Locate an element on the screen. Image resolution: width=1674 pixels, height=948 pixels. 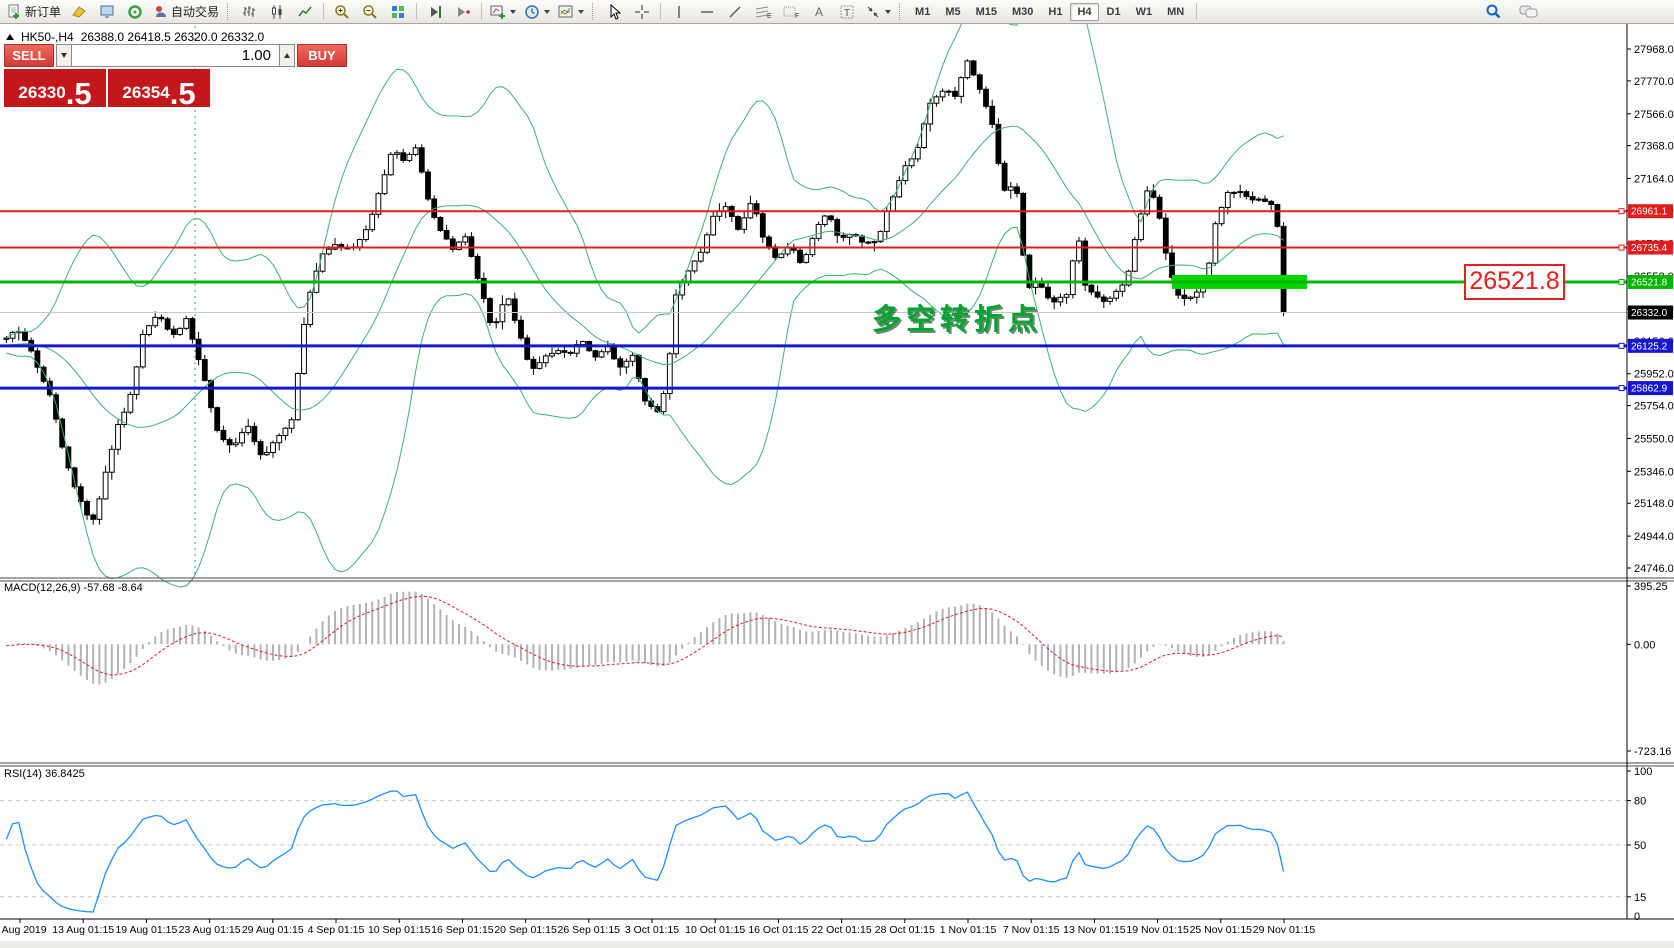
template-icon is located at coordinates (566, 12).